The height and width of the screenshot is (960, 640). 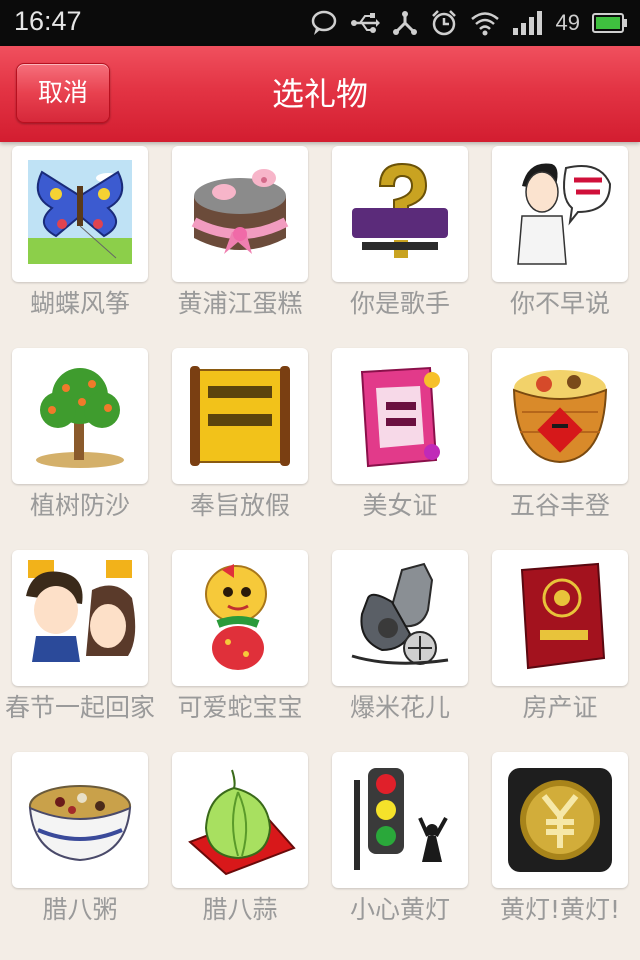 I want to click on battery-icon, so click(x=610, y=23).